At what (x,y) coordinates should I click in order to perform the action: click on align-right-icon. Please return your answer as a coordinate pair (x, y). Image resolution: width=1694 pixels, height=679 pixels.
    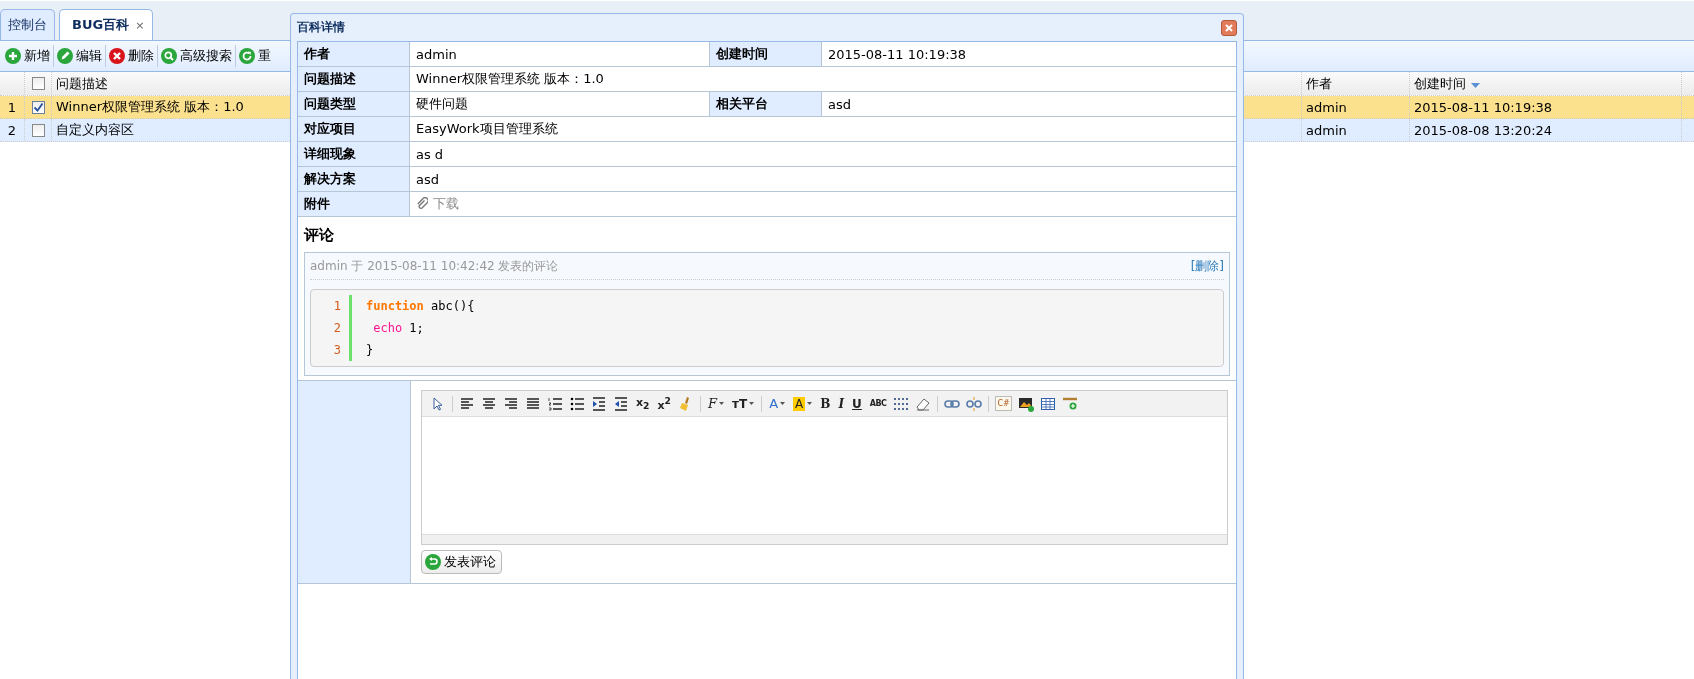
    Looking at the image, I should click on (511, 403).